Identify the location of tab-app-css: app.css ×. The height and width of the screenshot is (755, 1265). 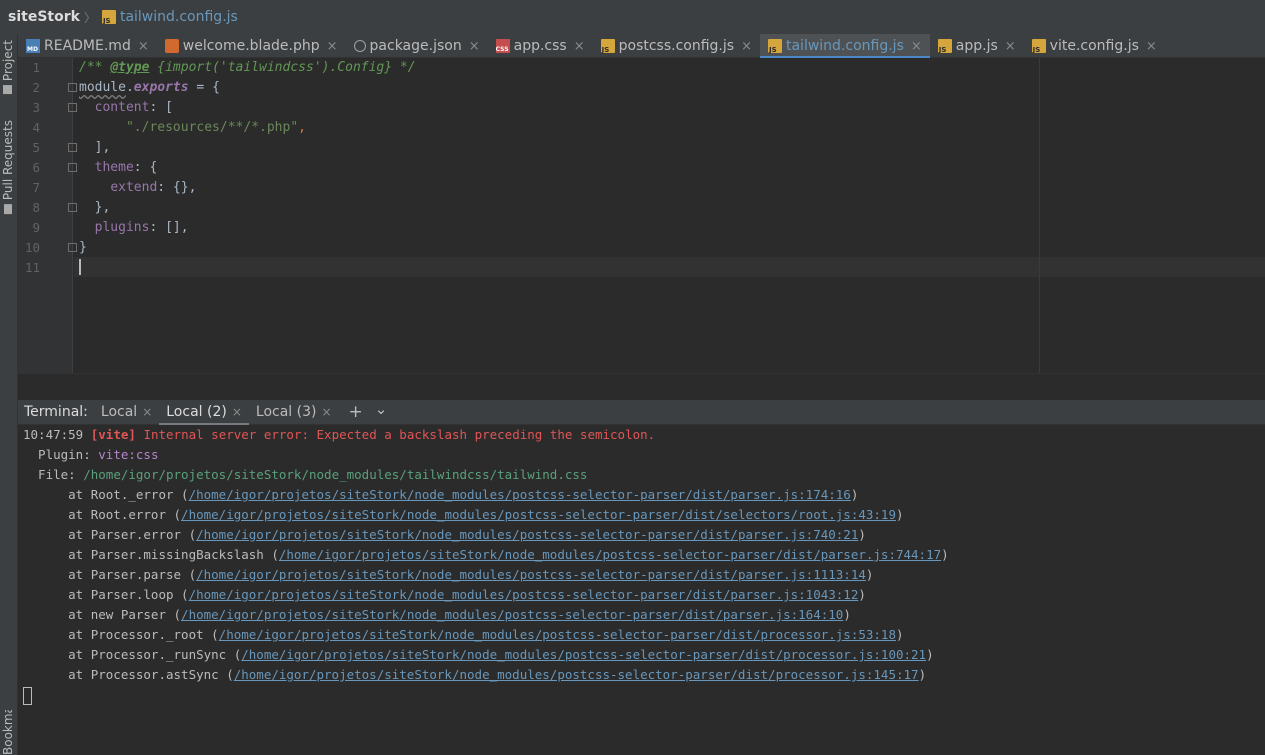
(540, 46).